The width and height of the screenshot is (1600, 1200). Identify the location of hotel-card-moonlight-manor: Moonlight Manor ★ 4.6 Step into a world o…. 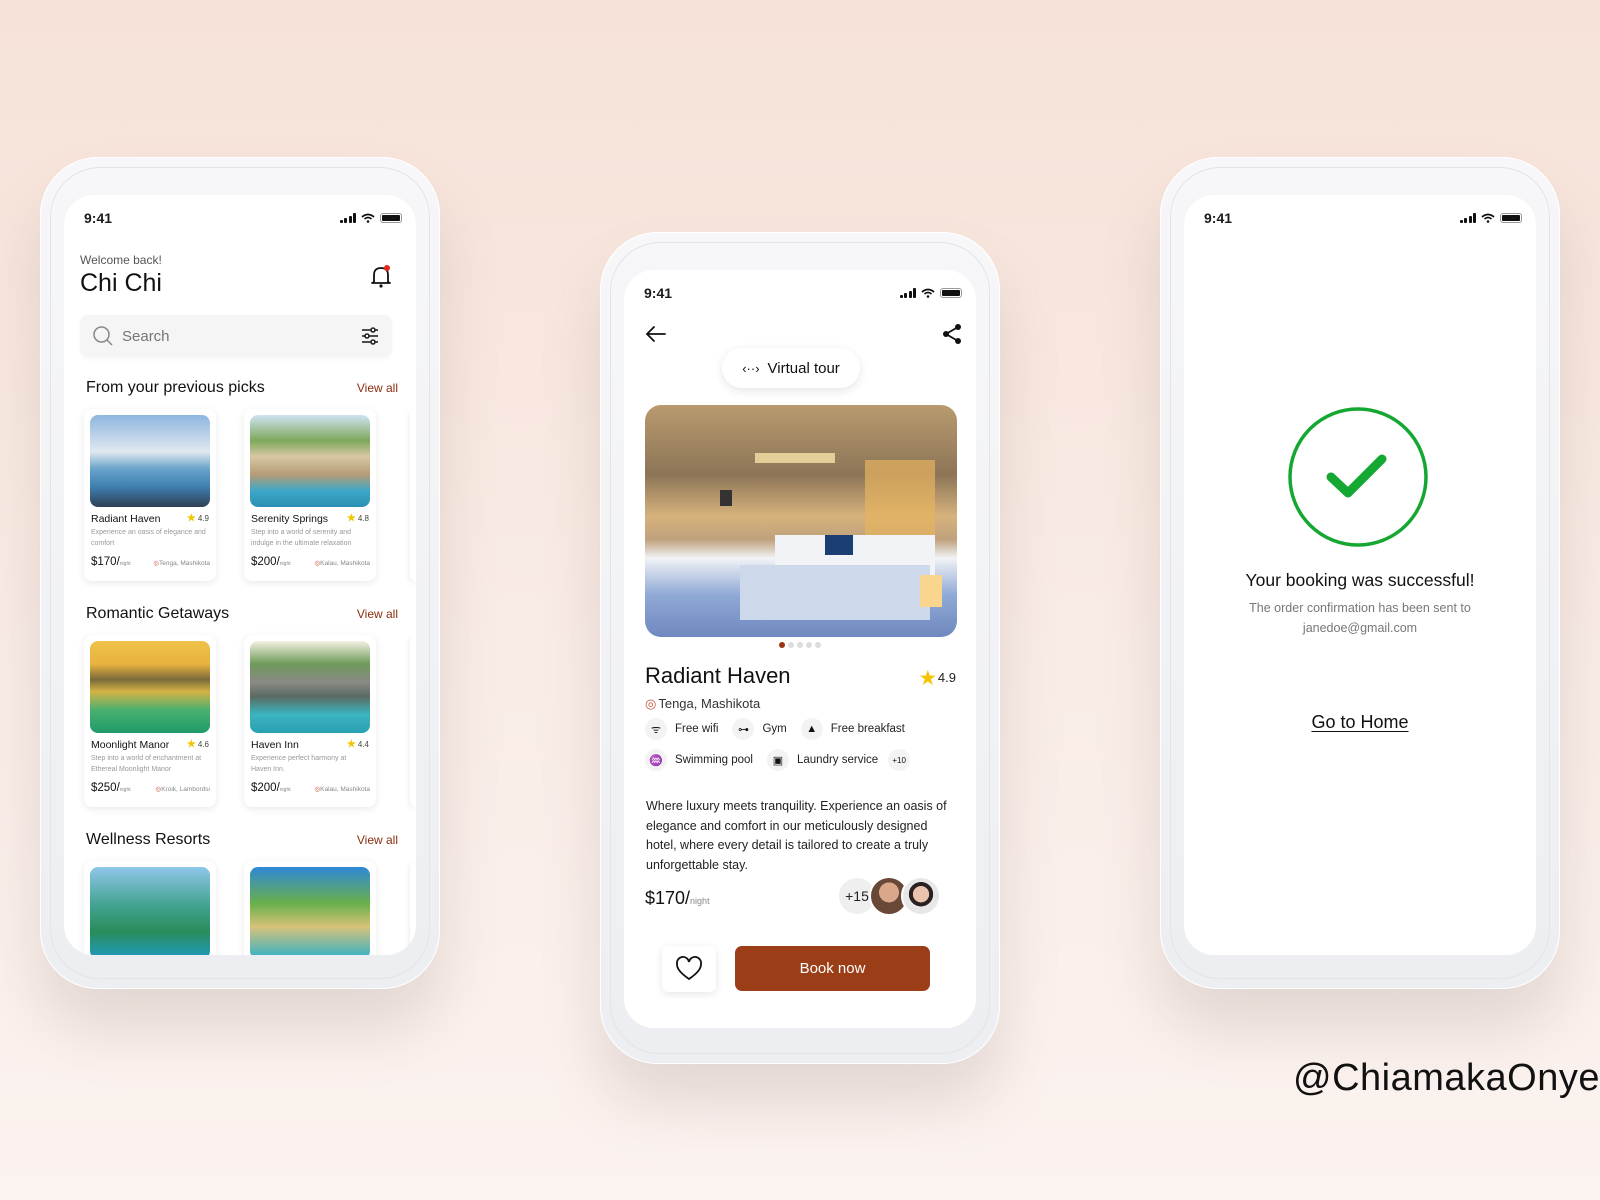
(150, 721).